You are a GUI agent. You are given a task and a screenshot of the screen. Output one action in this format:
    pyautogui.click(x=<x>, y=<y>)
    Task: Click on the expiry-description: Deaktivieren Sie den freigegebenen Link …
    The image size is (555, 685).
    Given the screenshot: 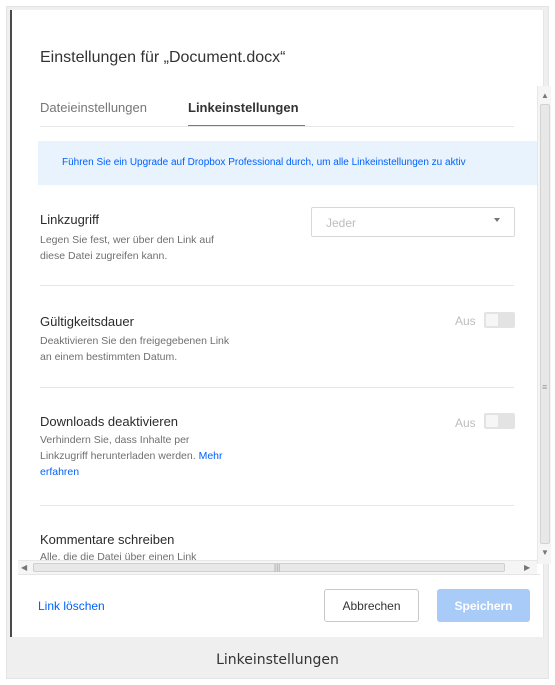 What is the action you would take?
    pyautogui.click(x=155, y=349)
    